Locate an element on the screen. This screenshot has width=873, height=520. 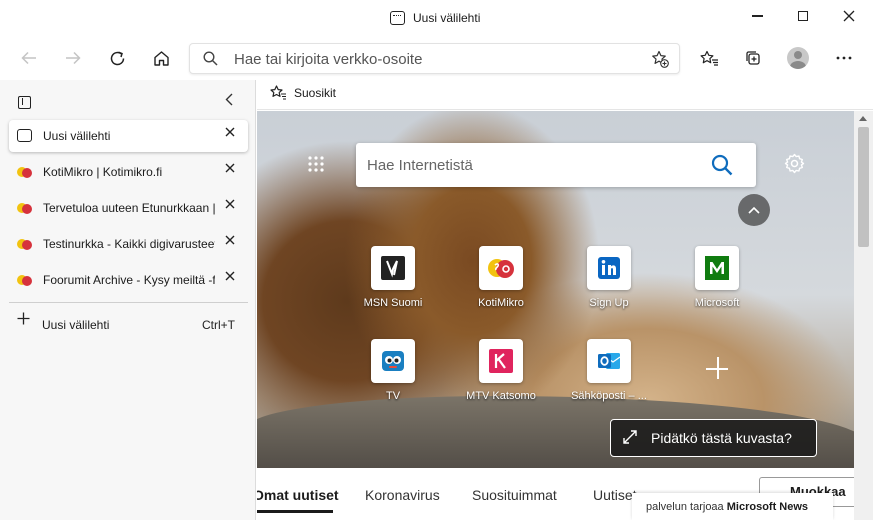
scroll-thumb is located at coordinates (863, 187).